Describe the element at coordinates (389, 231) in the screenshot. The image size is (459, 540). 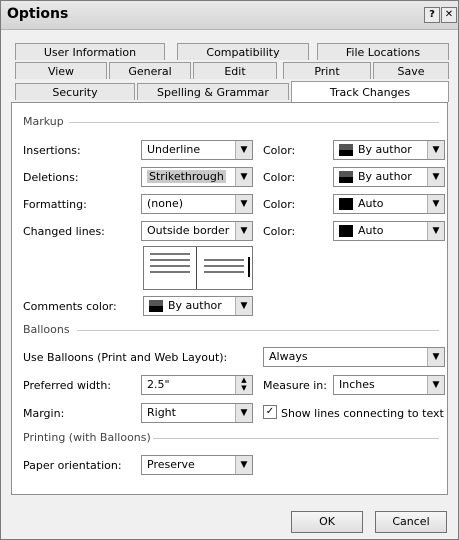
I see `changed-lines-color-select: Auto ▼` at that location.